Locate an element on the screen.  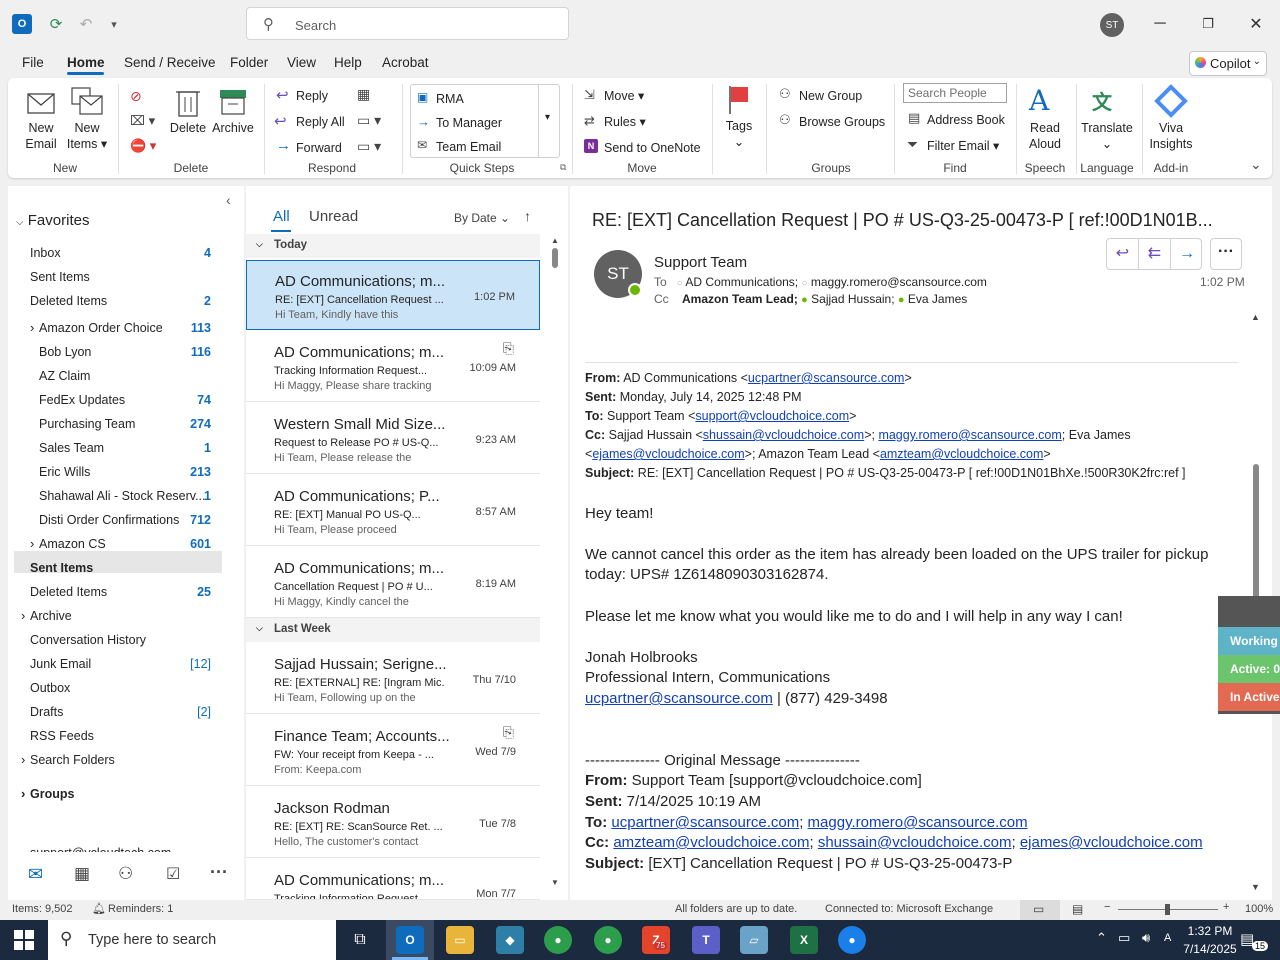
folder-purchasing-team: Purchasing Team is located at coordinates (87, 424).